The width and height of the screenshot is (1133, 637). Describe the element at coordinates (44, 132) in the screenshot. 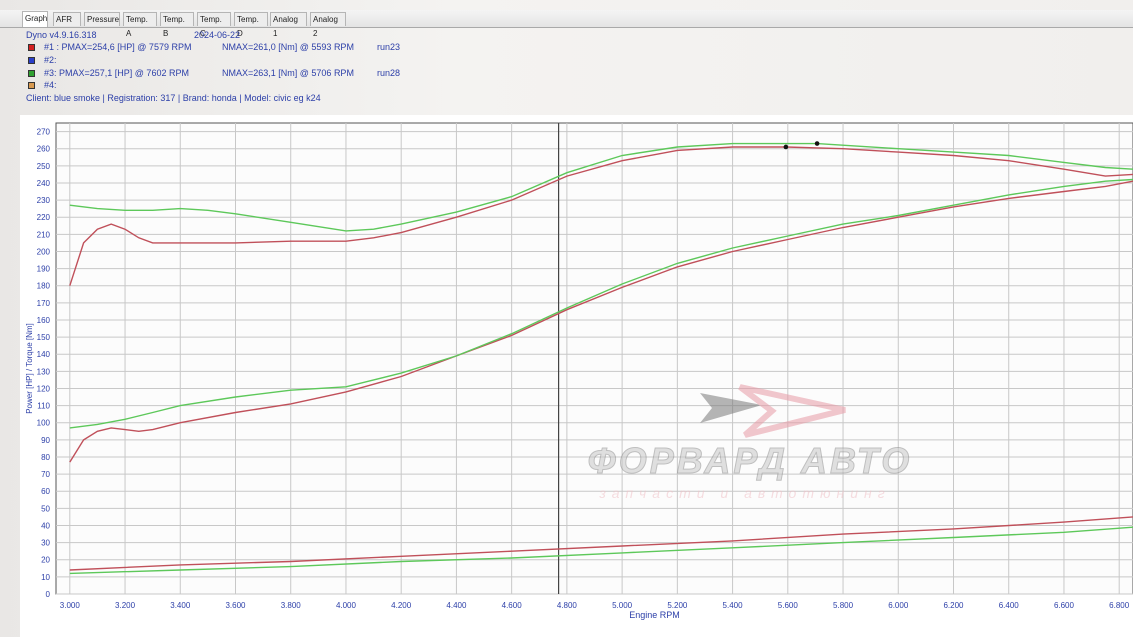

I see `y-tick-label: 270` at that location.